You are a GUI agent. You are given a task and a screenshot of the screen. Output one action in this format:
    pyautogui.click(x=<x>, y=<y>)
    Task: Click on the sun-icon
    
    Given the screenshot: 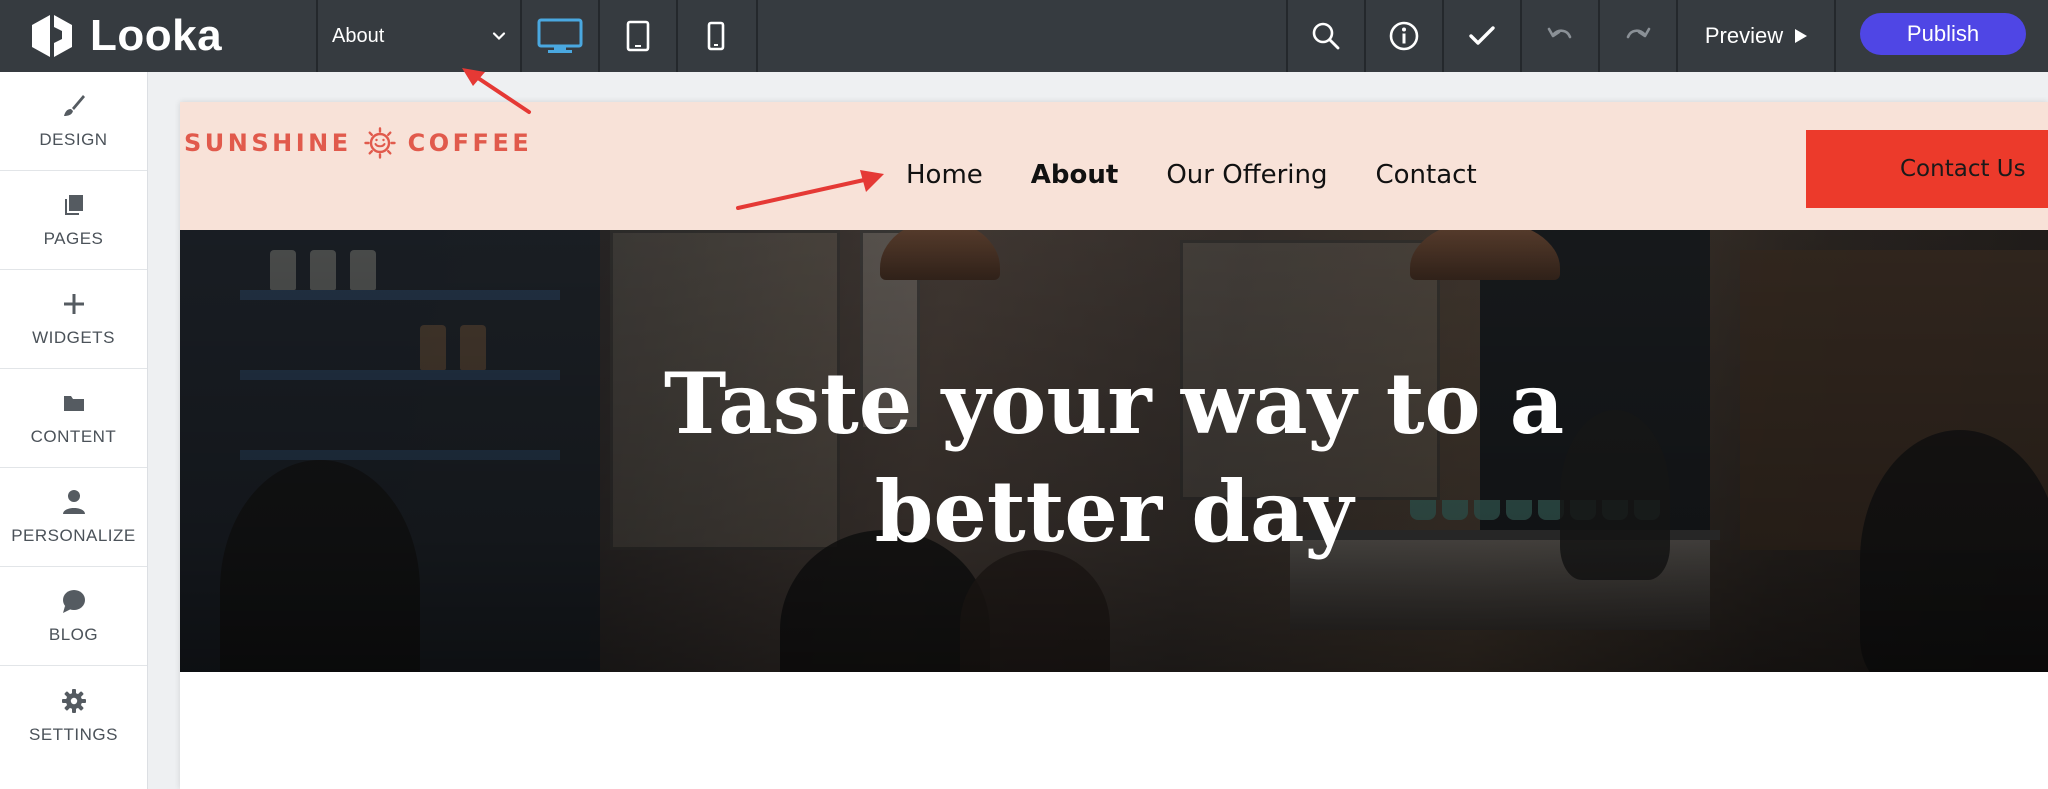 What is the action you would take?
    pyautogui.click(x=379, y=143)
    